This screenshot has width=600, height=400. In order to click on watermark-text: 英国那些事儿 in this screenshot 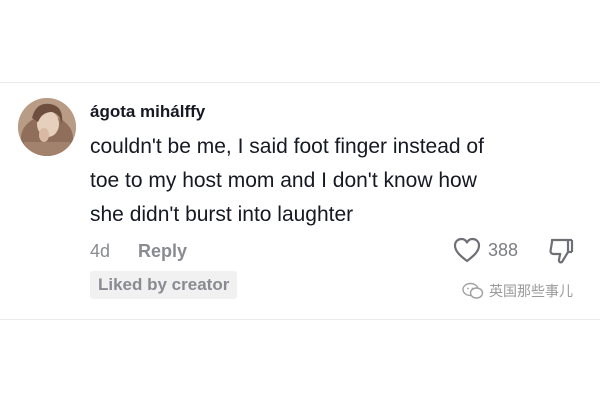, I will do `click(531, 291)`.